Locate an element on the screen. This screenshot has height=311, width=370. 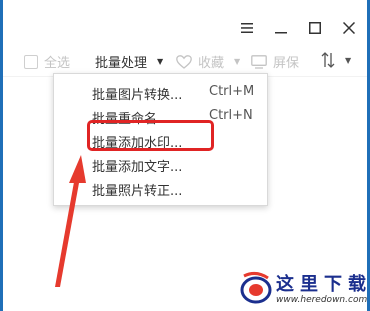
close-icon is located at coordinates (349, 28).